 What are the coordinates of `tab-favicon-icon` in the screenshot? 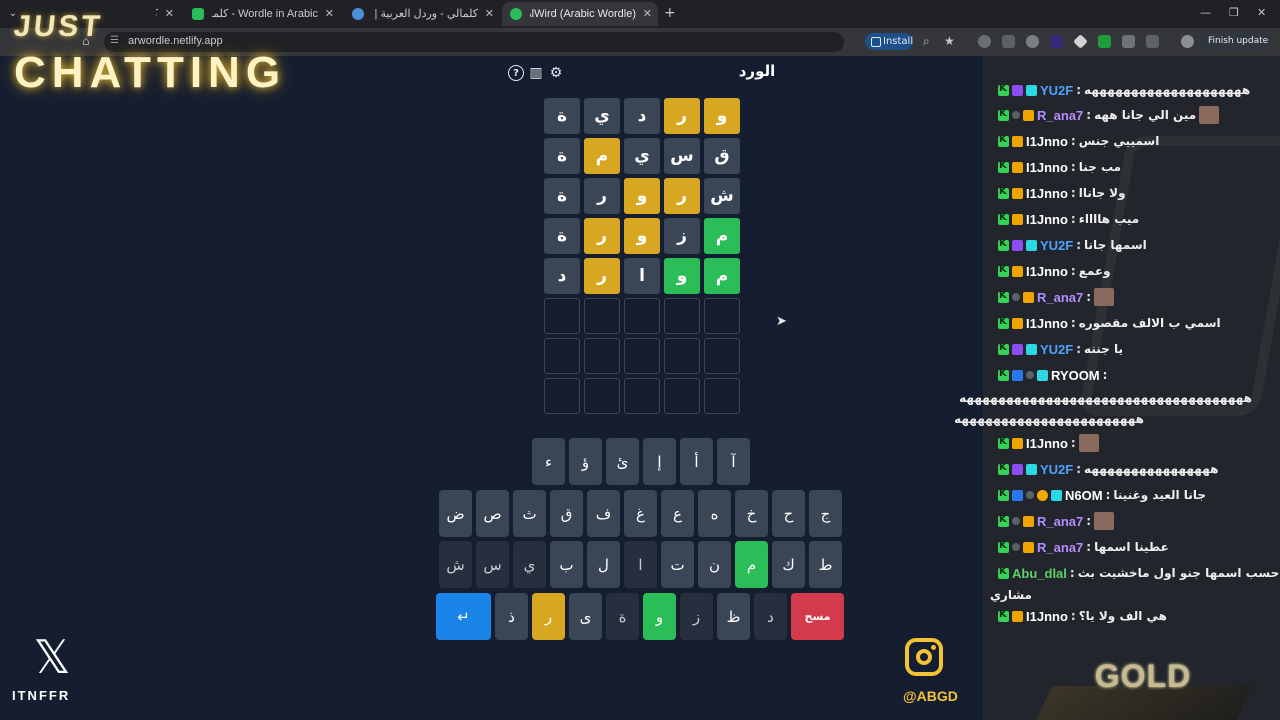 It's located at (516, 14).